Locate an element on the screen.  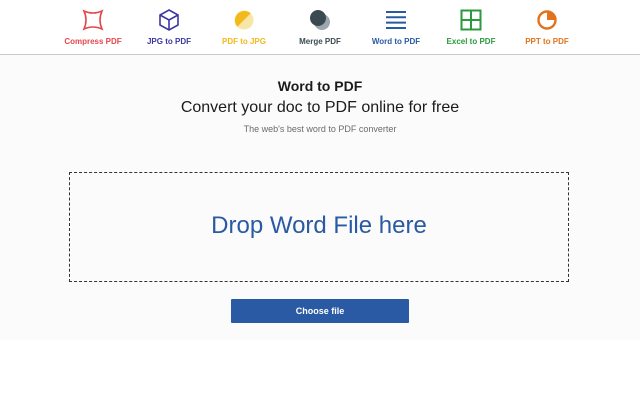
drop-zone-label: Drop Word File here is located at coordinates (319, 225).